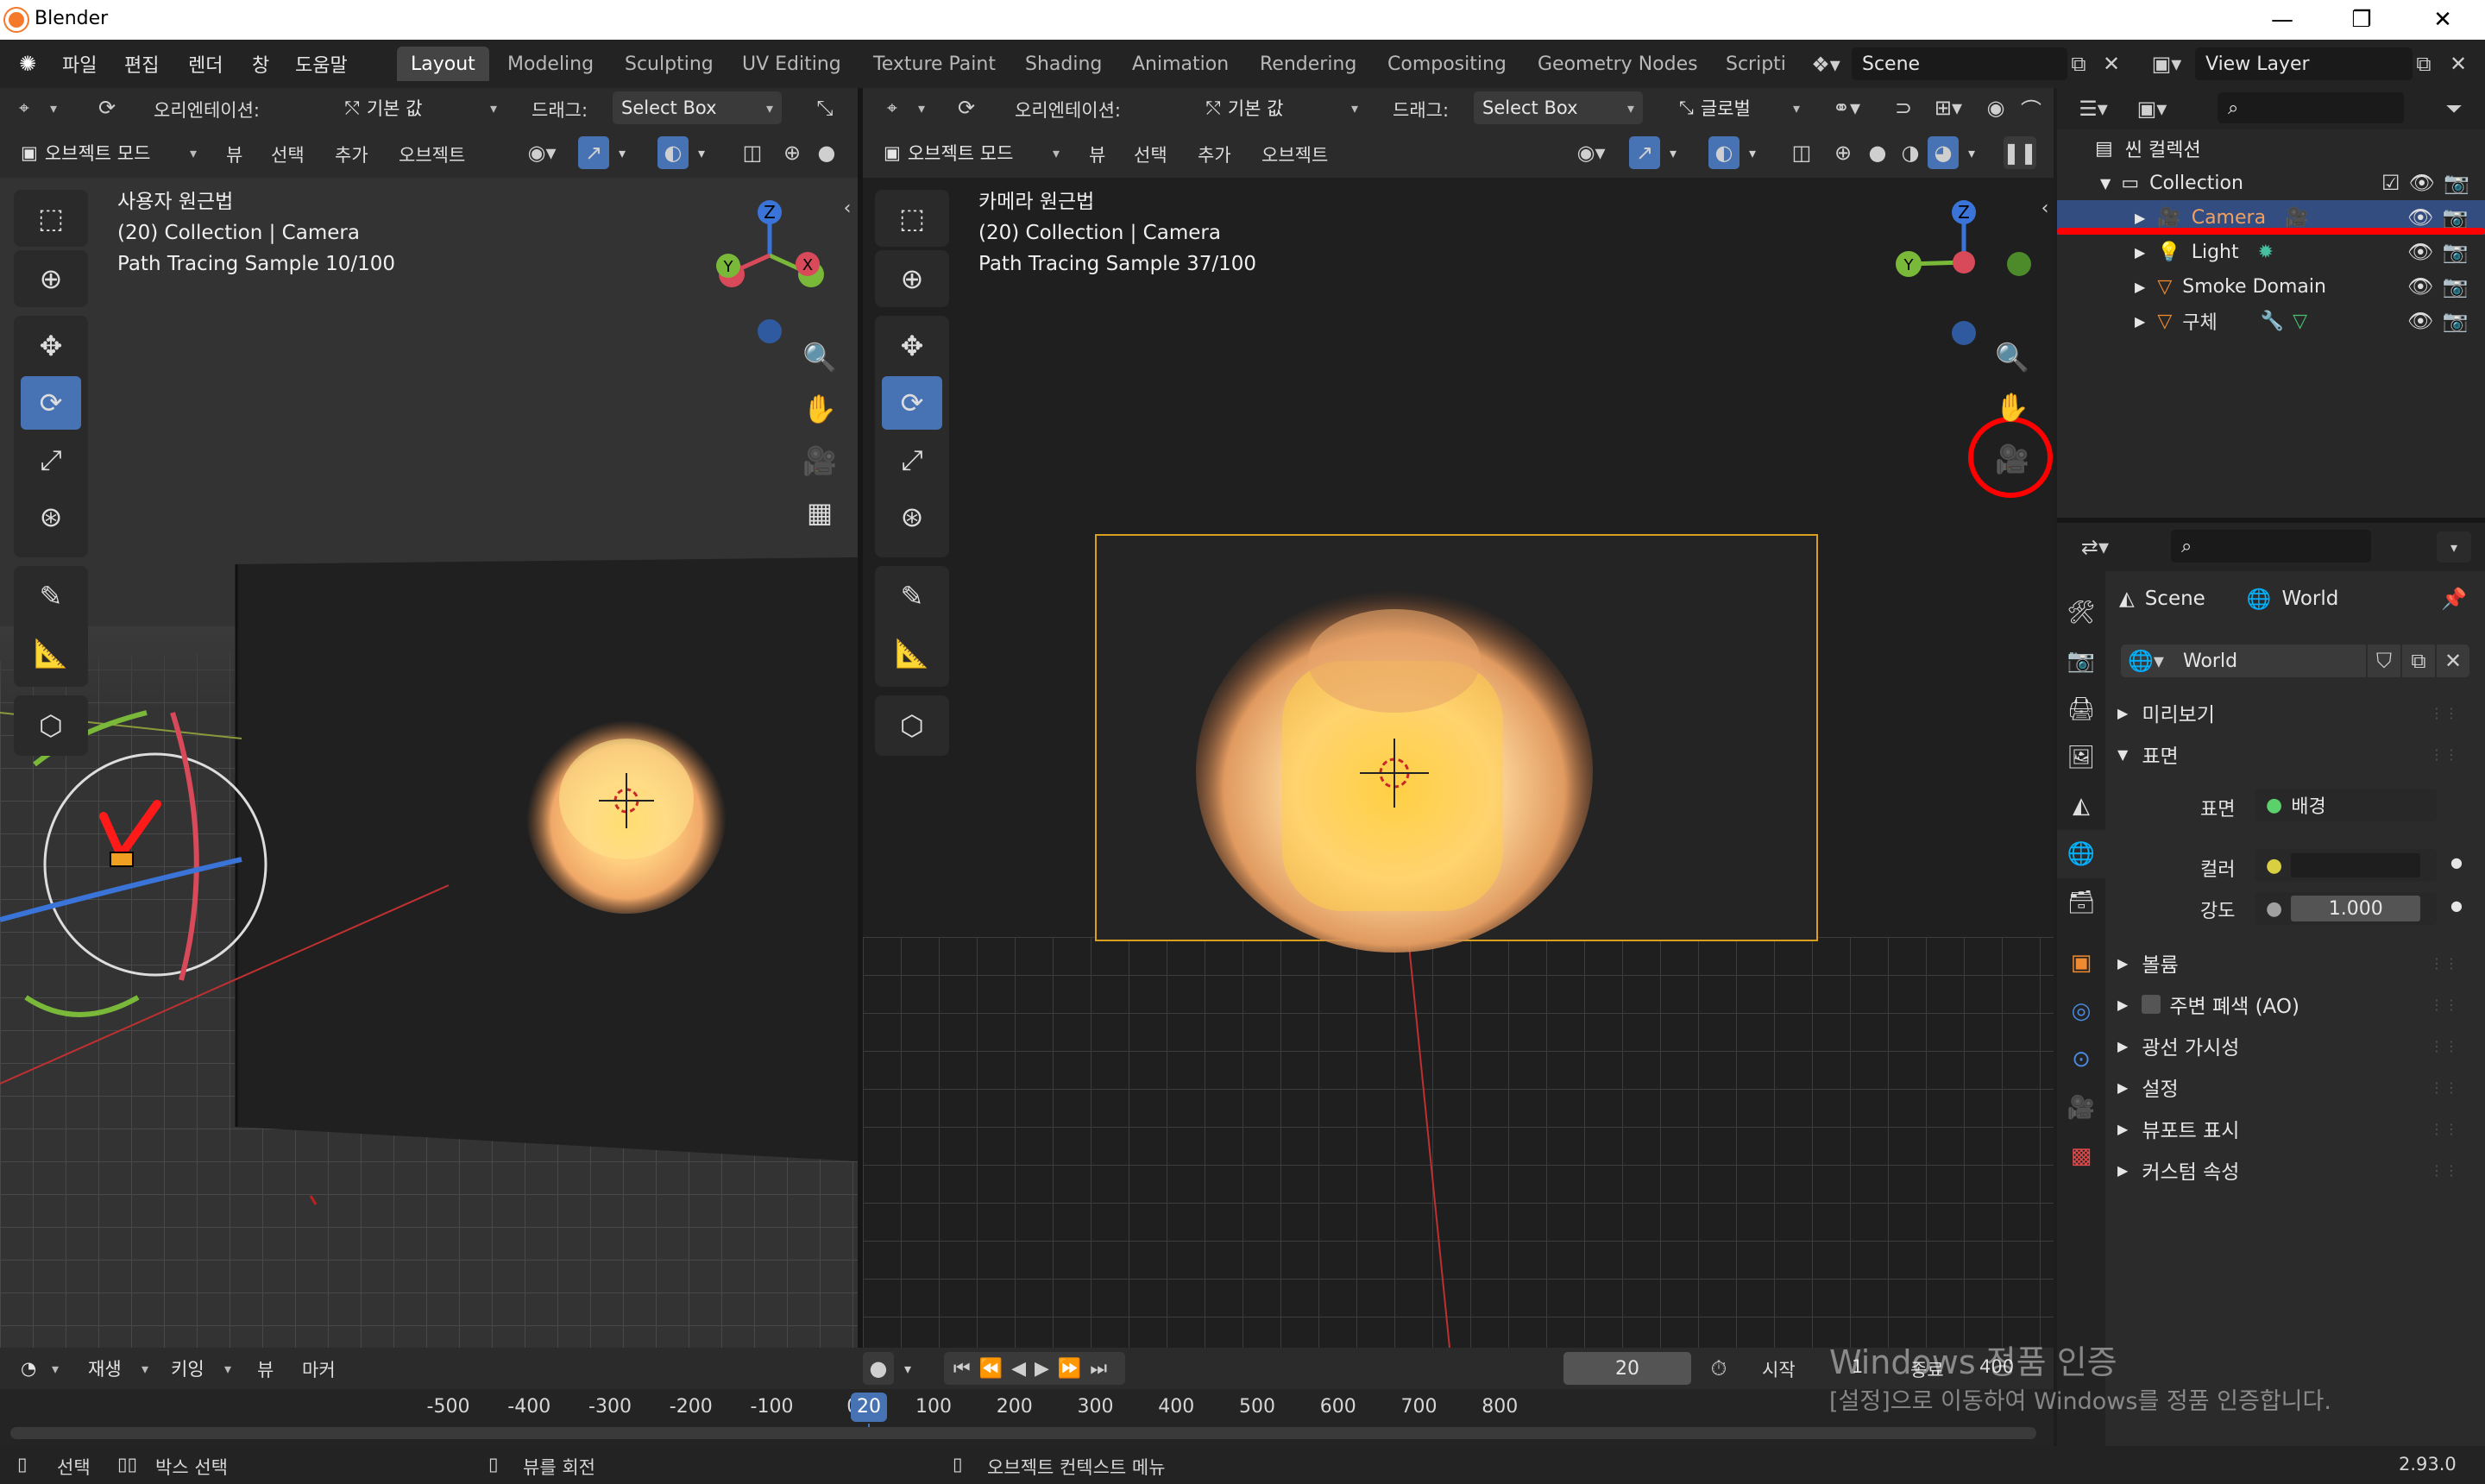 The height and width of the screenshot is (1484, 2485). Describe the element at coordinates (79, 64) in the screenshot. I see `menu-file: 파일` at that location.